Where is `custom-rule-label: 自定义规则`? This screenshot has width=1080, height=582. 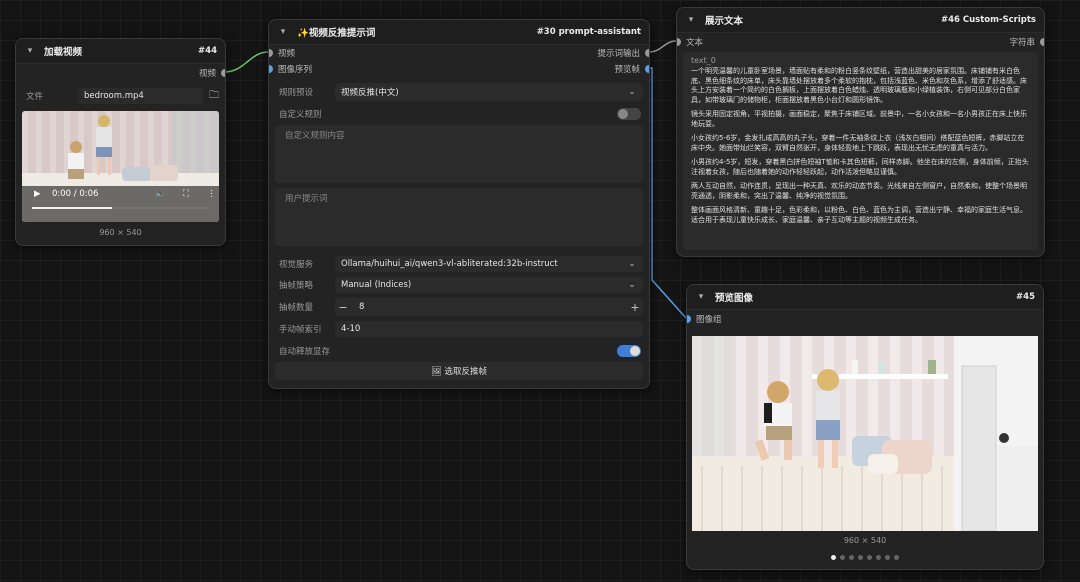 custom-rule-label: 自定义规则 is located at coordinates (300, 115).